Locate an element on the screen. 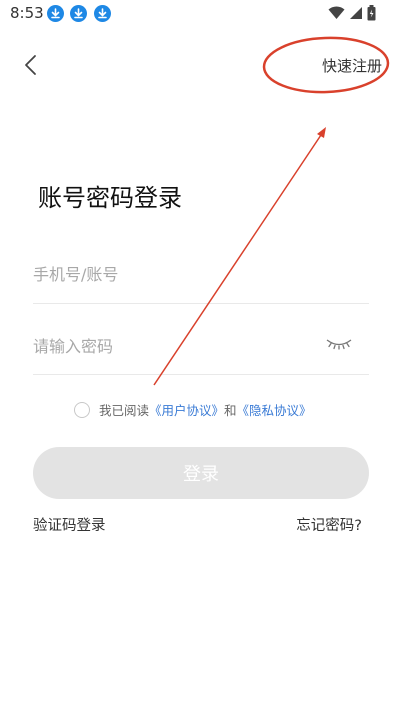 This screenshot has width=402, height=715. battery-icon is located at coordinates (371, 13).